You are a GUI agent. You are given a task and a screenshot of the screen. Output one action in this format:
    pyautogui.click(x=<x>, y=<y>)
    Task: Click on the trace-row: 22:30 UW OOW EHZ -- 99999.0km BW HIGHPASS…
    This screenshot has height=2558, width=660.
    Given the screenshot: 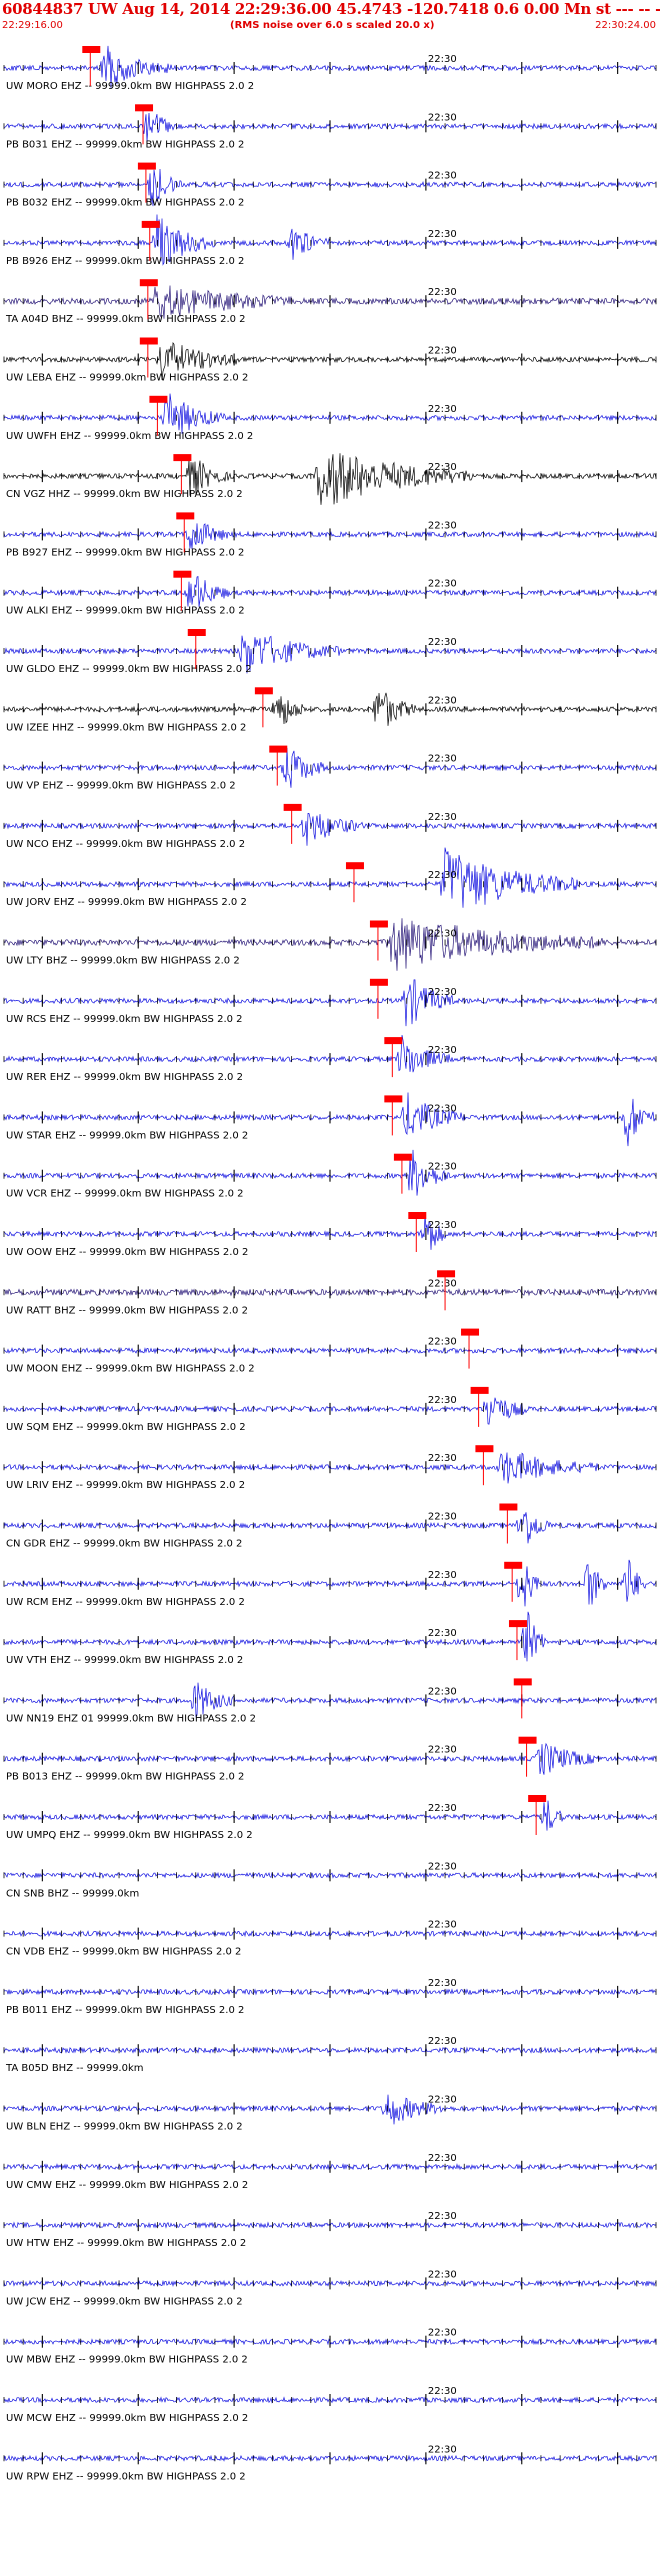 What is the action you would take?
    pyautogui.click(x=330, y=1235)
    